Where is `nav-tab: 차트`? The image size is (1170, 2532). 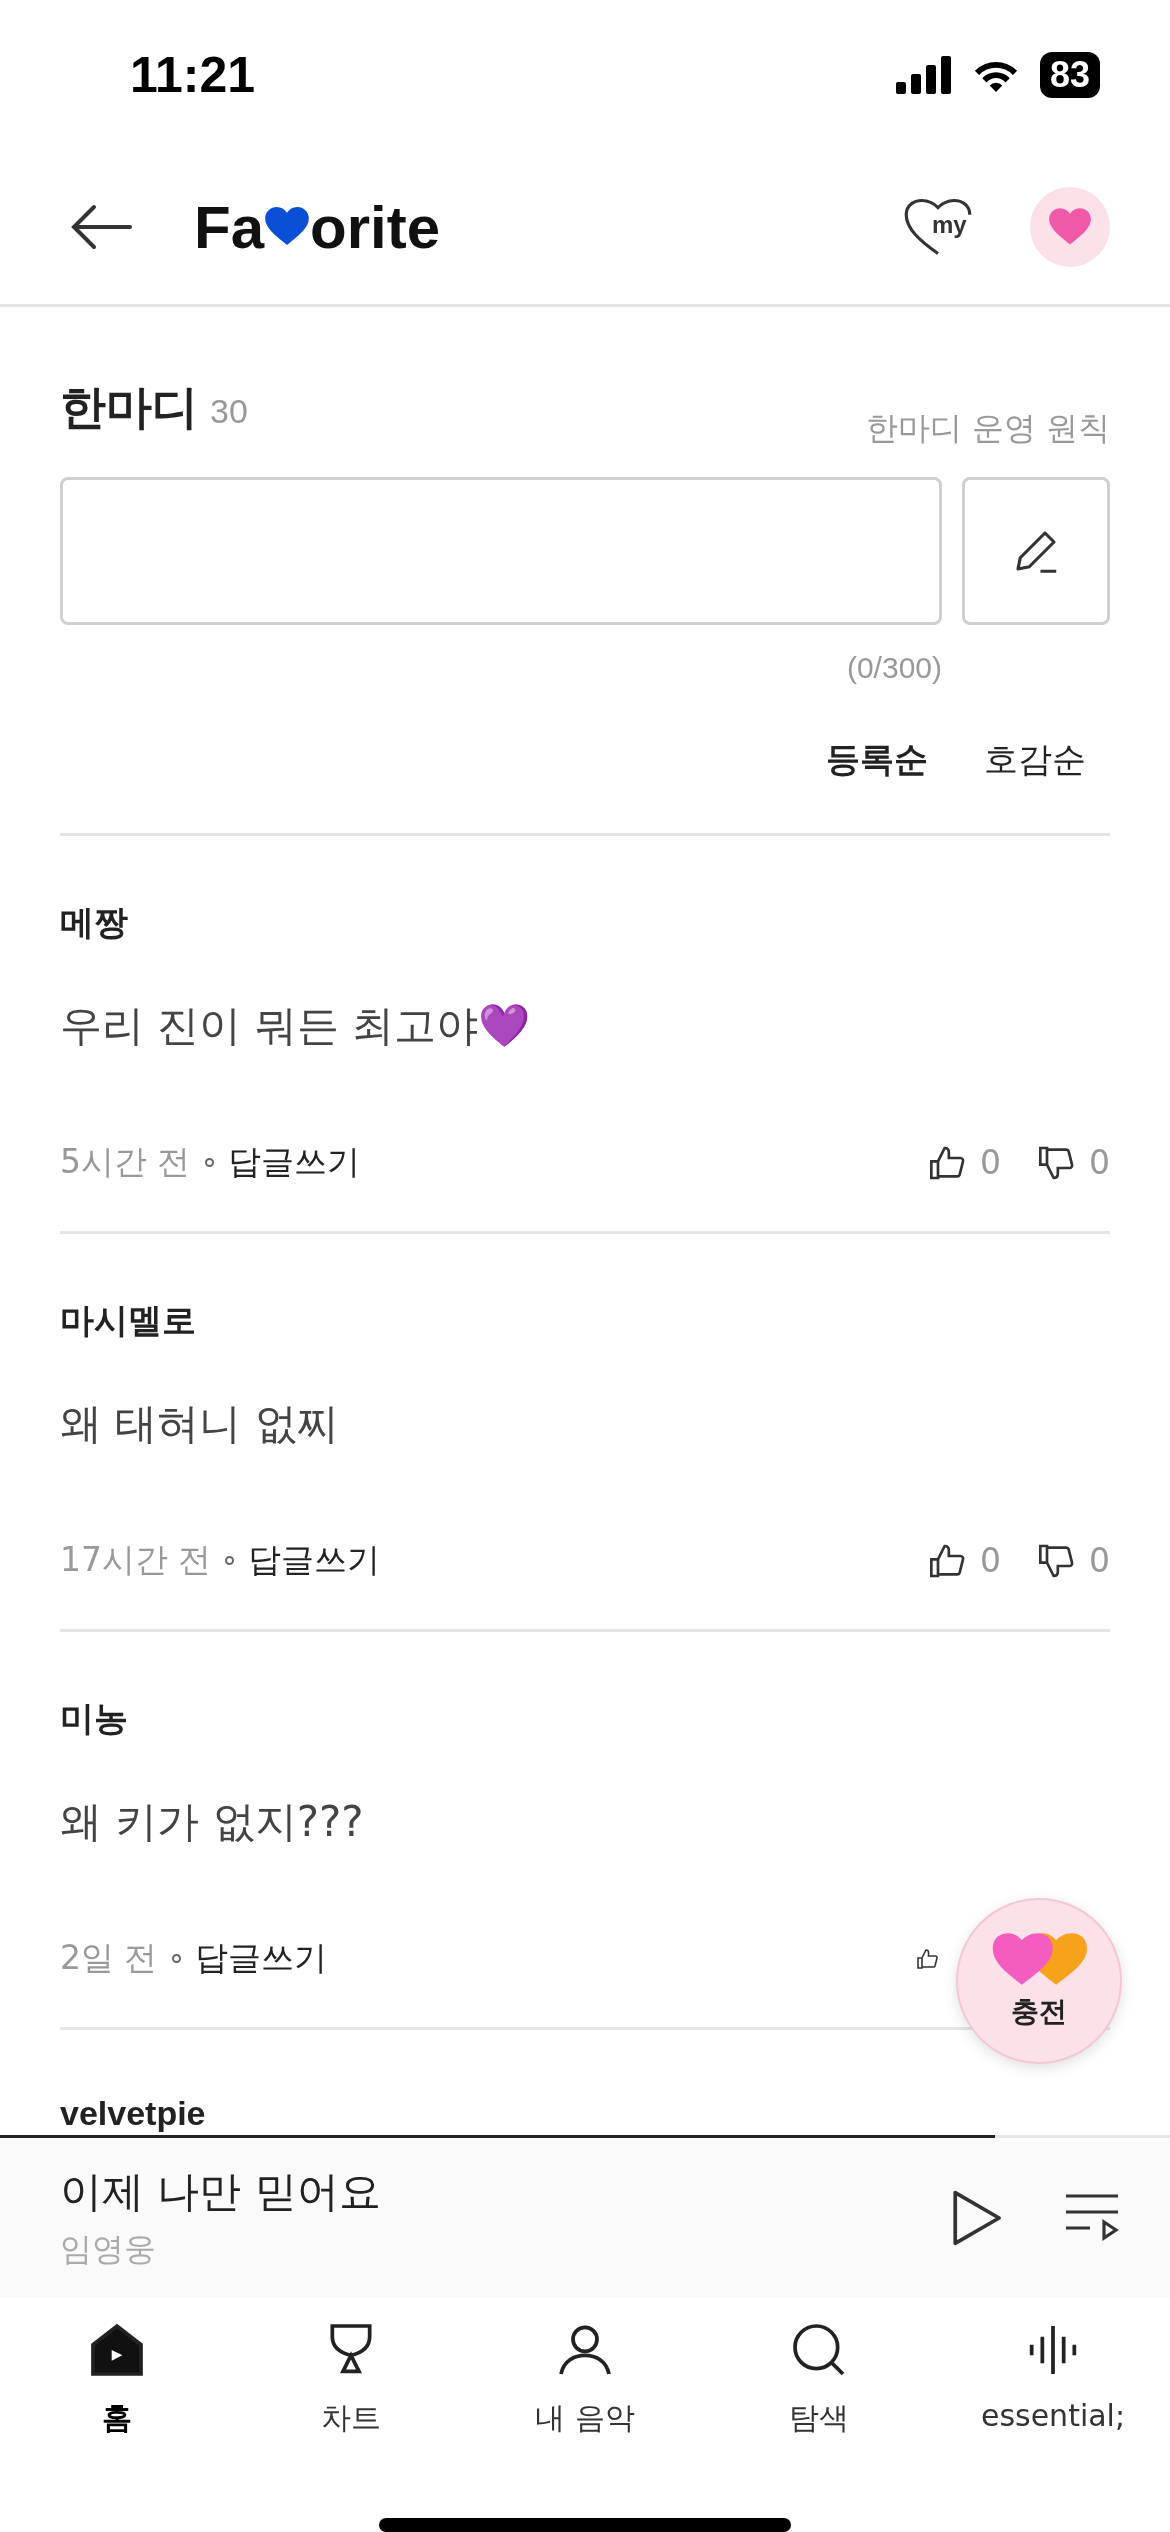
nav-tab: 차트 is located at coordinates (351, 2408).